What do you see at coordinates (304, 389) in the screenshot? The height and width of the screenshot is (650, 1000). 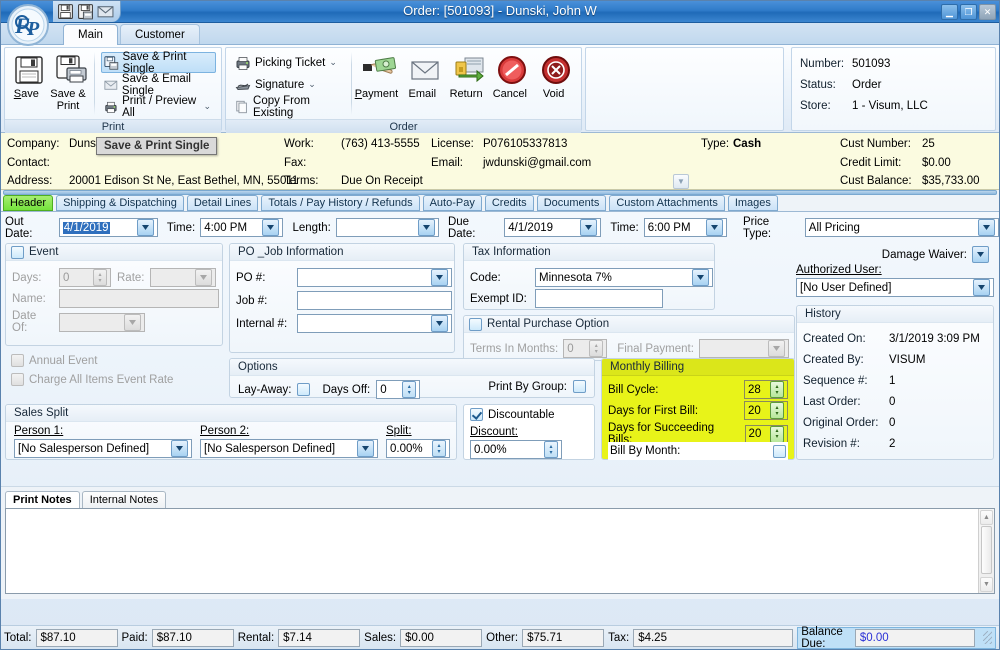 I see `layaway-checkbox` at bounding box center [304, 389].